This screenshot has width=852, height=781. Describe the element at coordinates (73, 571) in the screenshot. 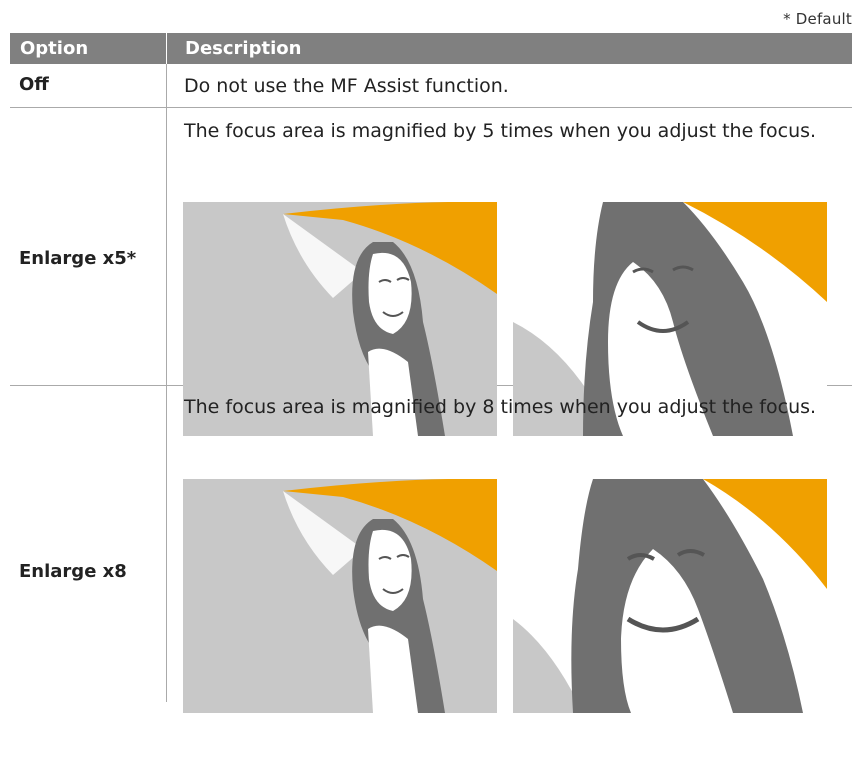

I see `option-enlarge-x8-label: Enlarge x8` at that location.